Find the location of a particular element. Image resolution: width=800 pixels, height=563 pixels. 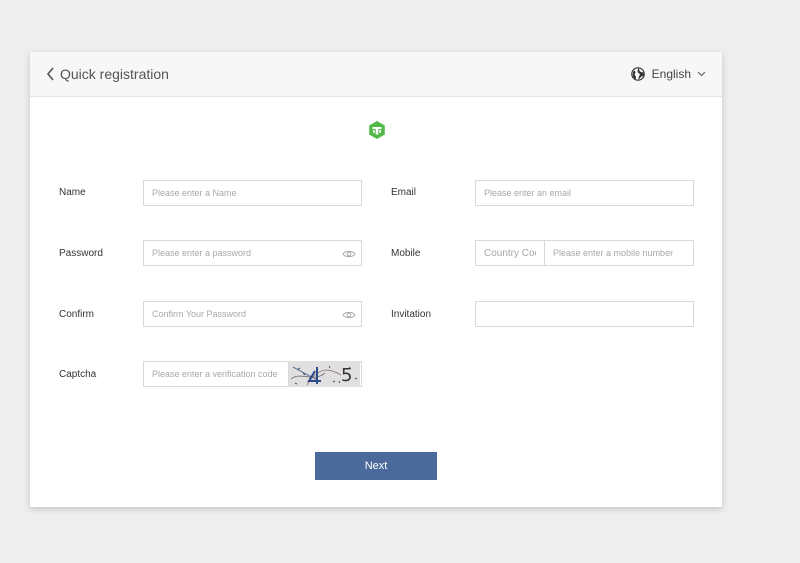

invitation-label: Invitation is located at coordinates (411, 314).